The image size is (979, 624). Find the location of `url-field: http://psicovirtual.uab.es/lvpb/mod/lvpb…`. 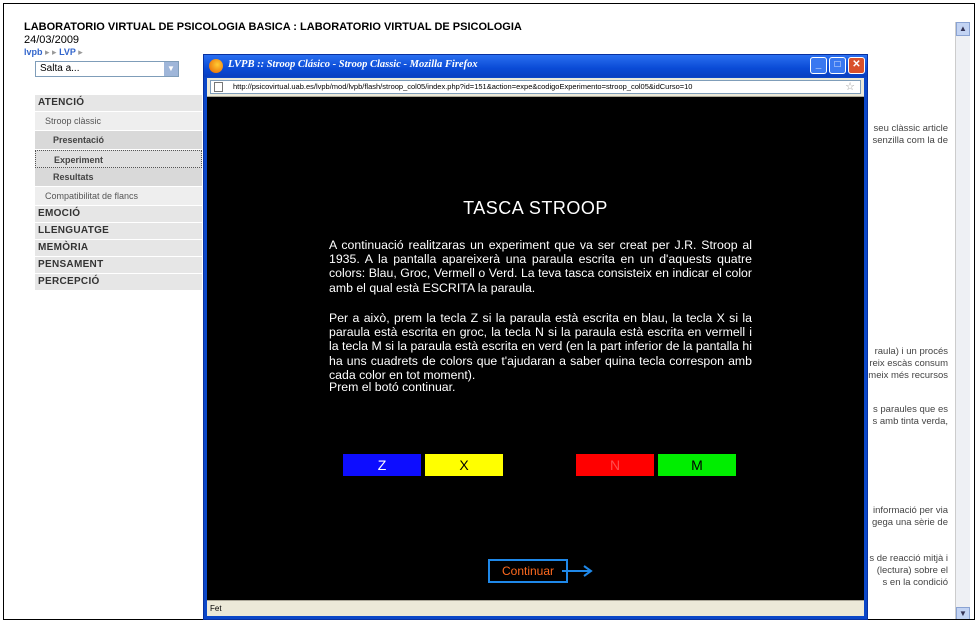

url-field: http://psicovirtual.uab.es/lvpb/mod/lvpb… is located at coordinates (535, 87).